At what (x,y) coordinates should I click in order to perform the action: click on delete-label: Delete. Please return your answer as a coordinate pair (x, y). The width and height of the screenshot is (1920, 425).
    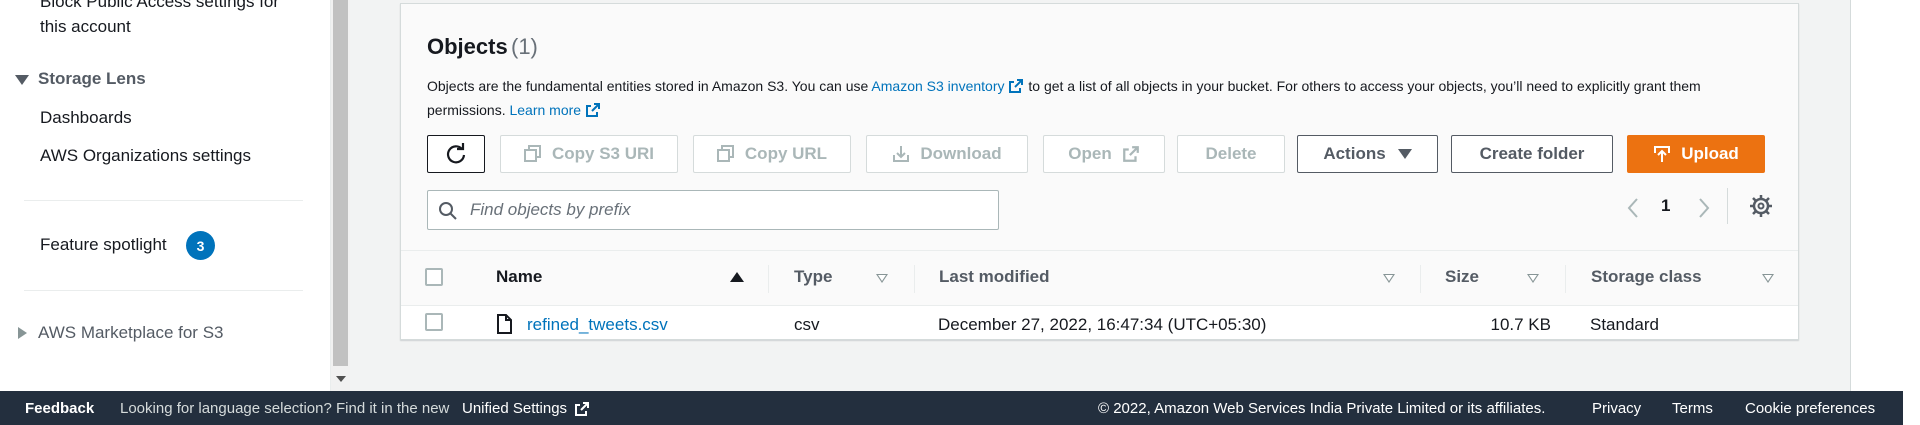
    Looking at the image, I should click on (1231, 153).